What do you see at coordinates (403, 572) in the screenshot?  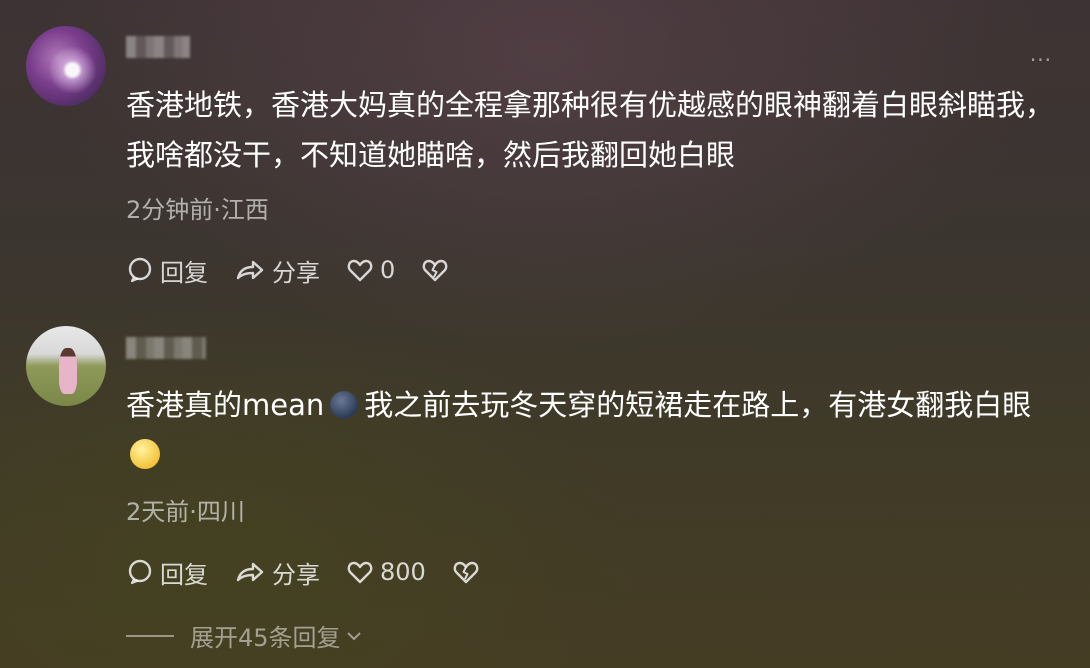 I see `like-count: 800` at bounding box center [403, 572].